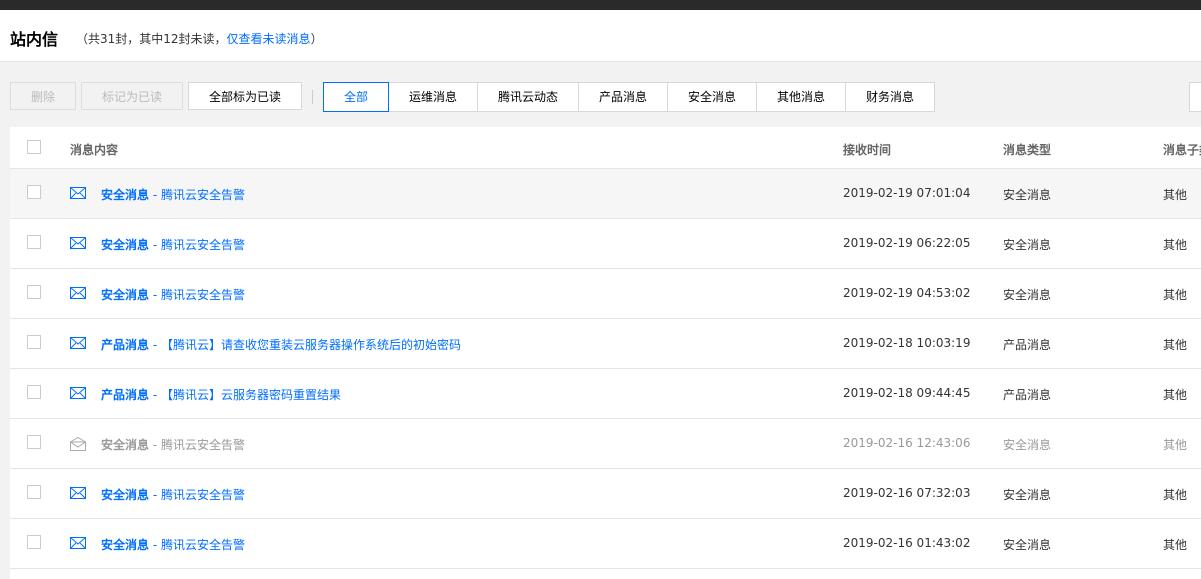 The image size is (1201, 579). Describe the element at coordinates (43, 96) in the screenshot. I see `delete-button: 删除` at that location.